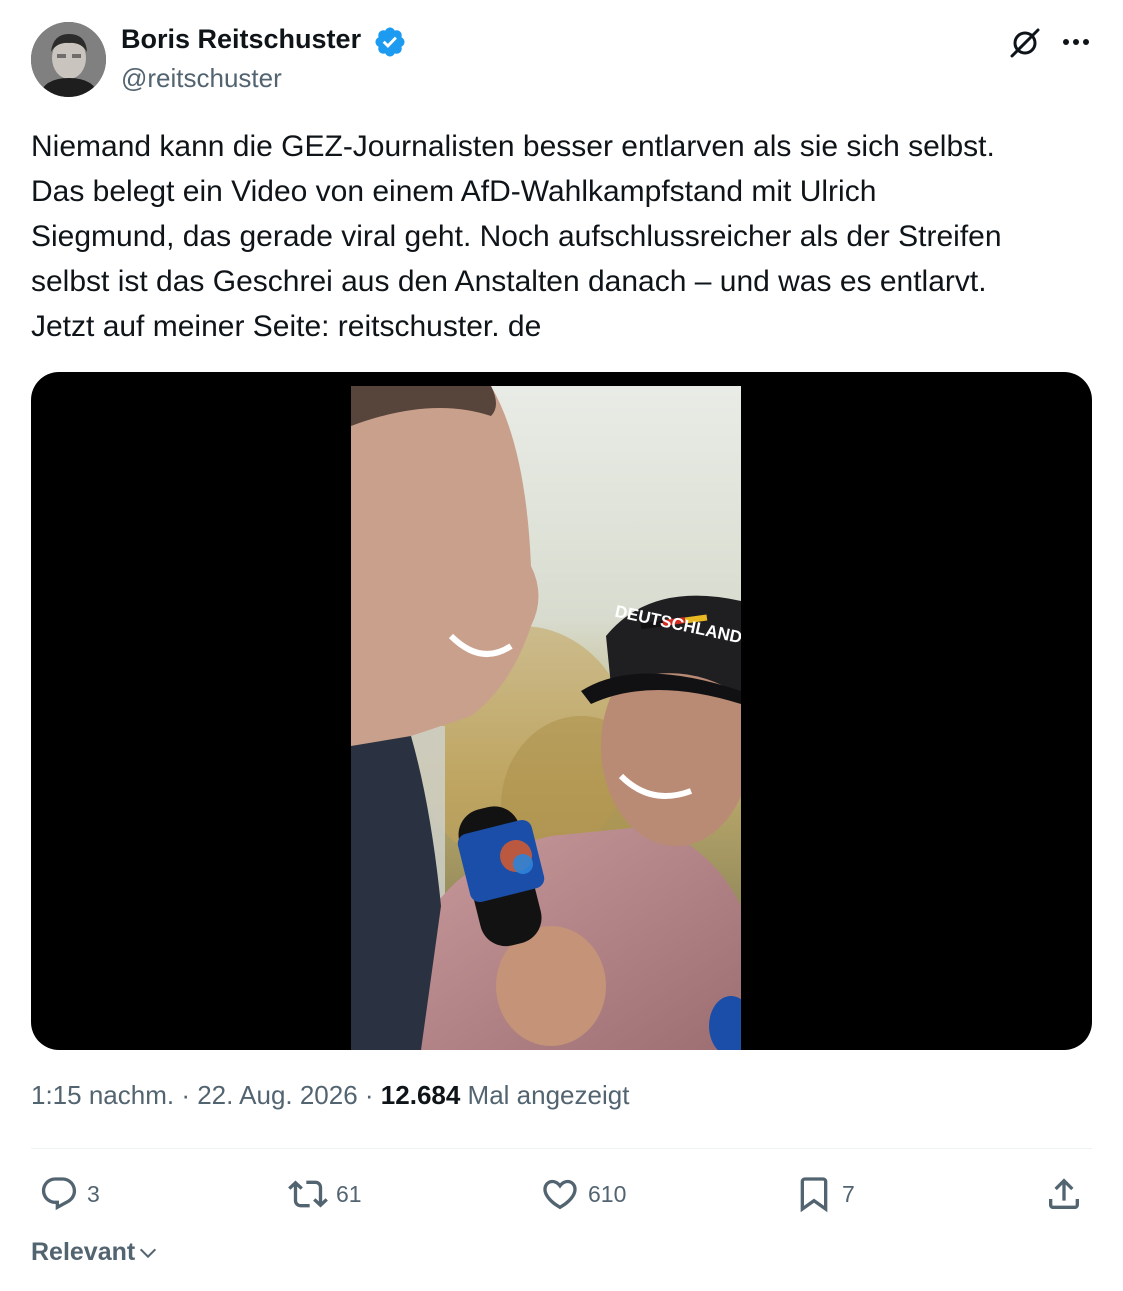 The height and width of the screenshot is (1291, 1123). I want to click on divider, so click(561, 1148).